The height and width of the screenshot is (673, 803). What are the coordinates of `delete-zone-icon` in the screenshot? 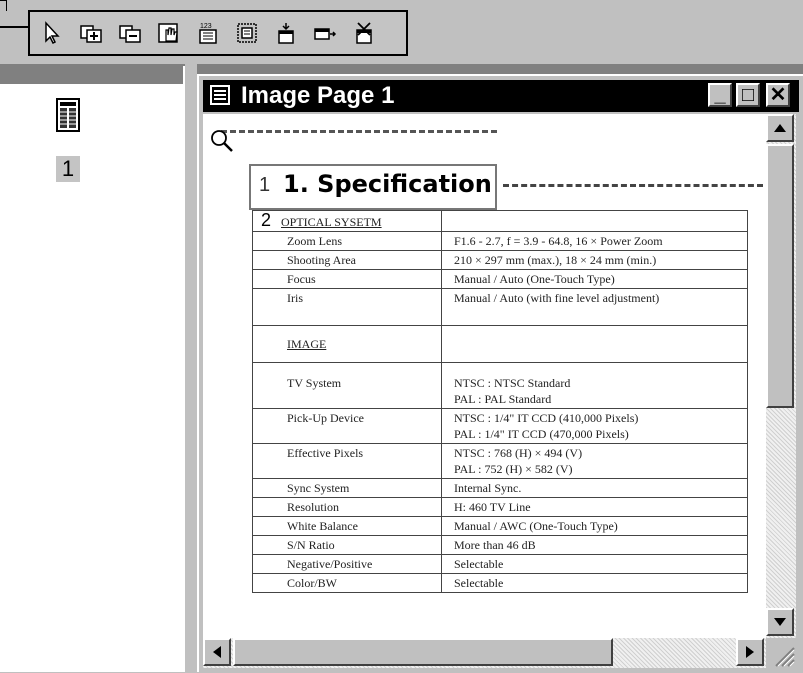 It's located at (364, 33).